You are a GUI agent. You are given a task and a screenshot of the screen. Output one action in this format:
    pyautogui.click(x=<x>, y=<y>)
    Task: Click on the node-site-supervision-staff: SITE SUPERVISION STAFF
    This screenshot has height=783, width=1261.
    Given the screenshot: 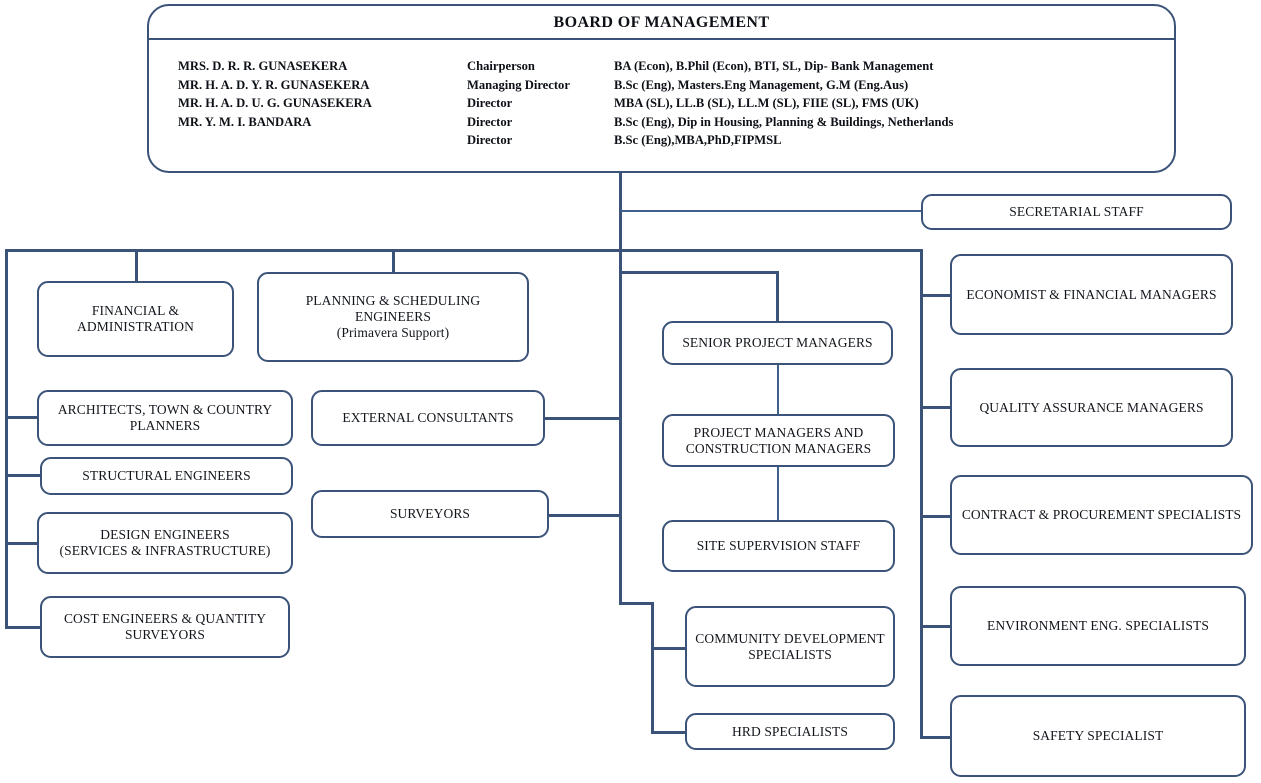 What is the action you would take?
    pyautogui.click(x=778, y=546)
    